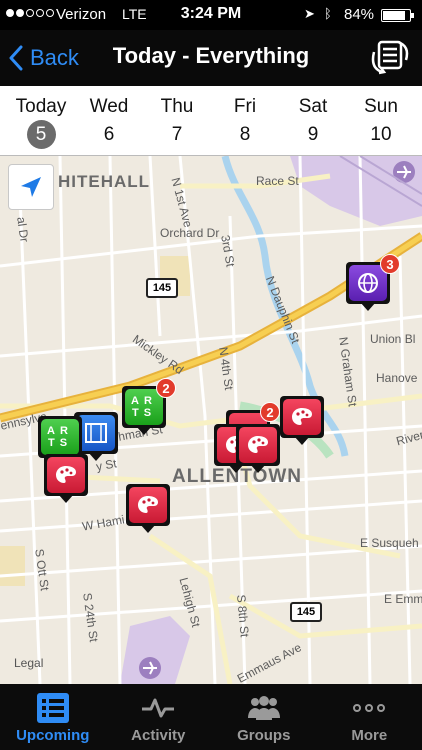 The height and width of the screenshot is (750, 422). Describe the element at coordinates (245, 120) in the screenshot. I see `day-fri: Fri 8` at that location.